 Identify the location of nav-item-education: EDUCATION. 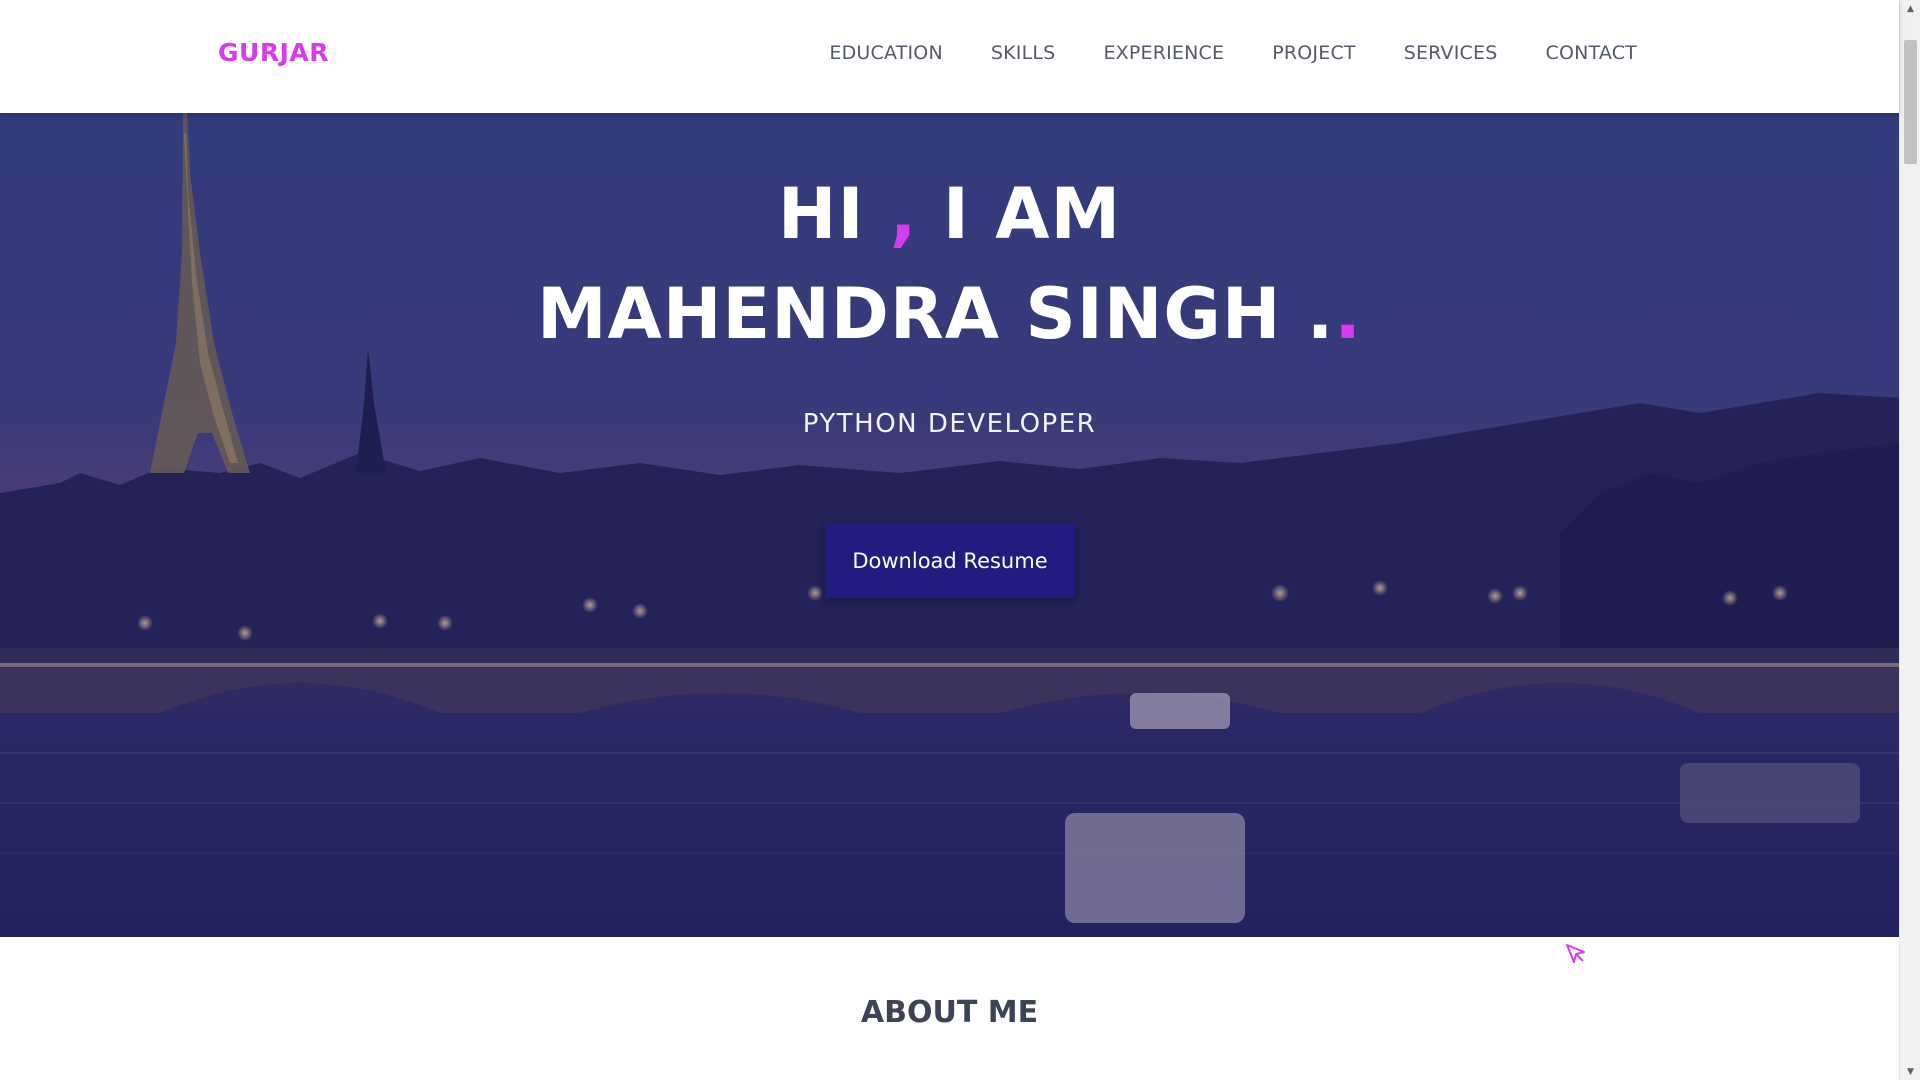
(886, 53).